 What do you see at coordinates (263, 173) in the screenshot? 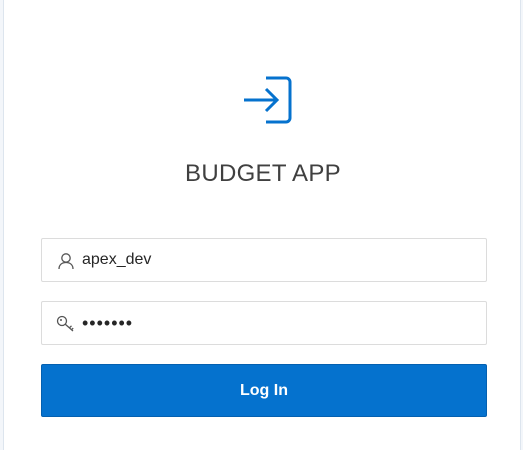
I see `app-title: BUDGET APP` at bounding box center [263, 173].